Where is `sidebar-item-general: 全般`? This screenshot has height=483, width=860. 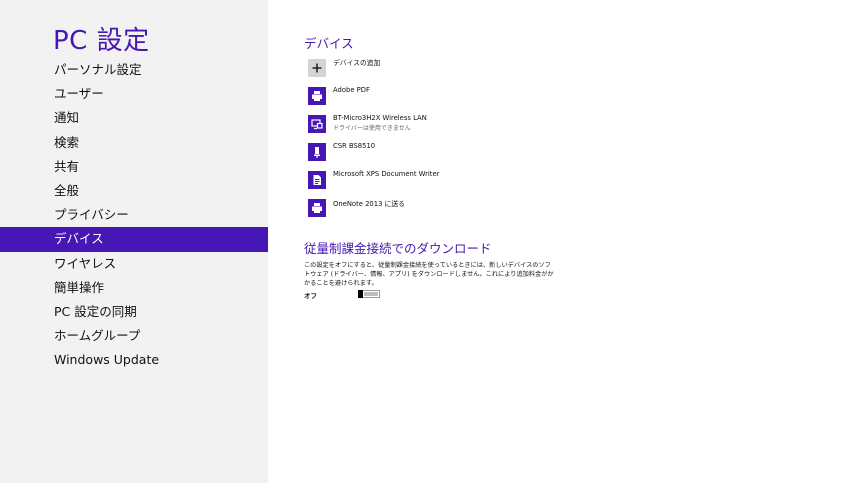
sidebar-item-general: 全般 is located at coordinates (134, 191).